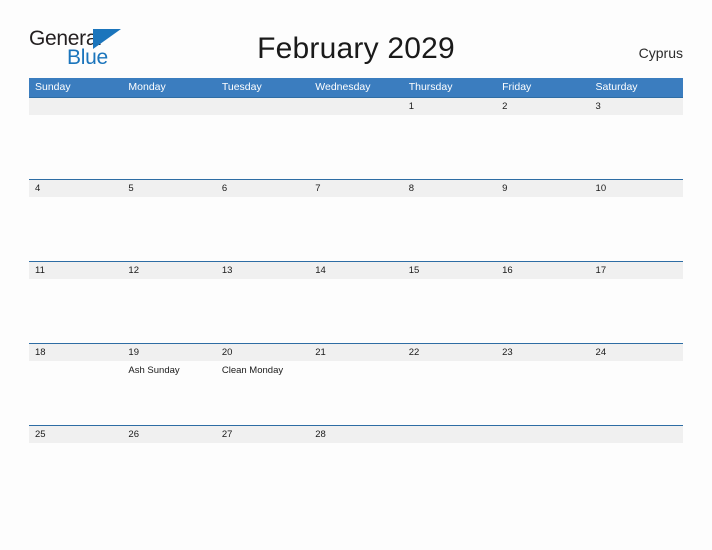 Image resolution: width=712 pixels, height=550 pixels. I want to click on weekday-header-tuesday: Tuesday, so click(241, 87).